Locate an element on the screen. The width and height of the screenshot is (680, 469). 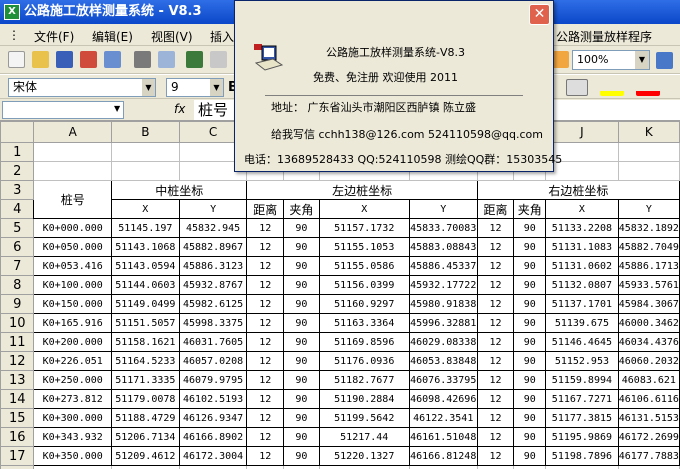
grid-cell: 51156.0399 is located at coordinates (364, 285).